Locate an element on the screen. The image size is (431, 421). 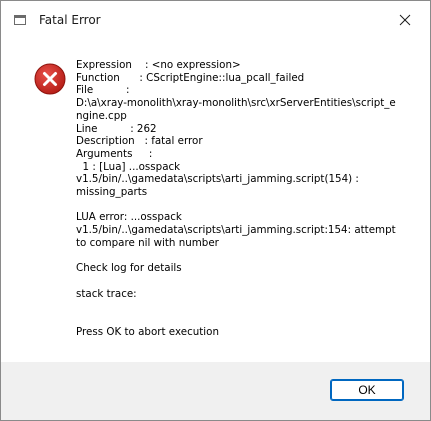
ok-button: OK is located at coordinates (367, 390).